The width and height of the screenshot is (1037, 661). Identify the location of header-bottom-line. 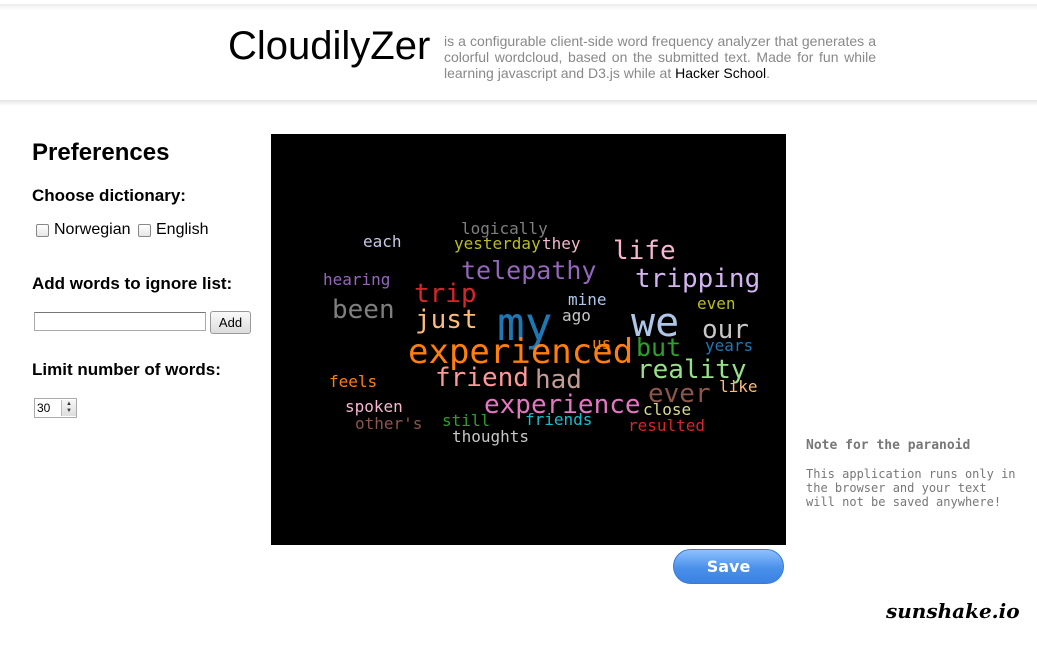
(518, 103).